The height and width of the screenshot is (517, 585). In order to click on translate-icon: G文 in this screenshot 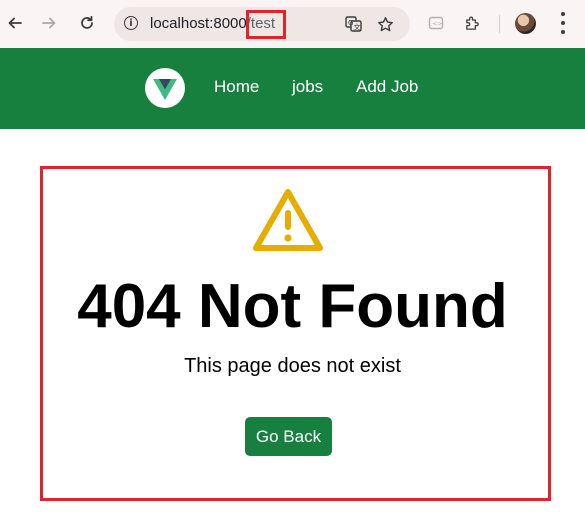, I will do `click(353, 24)`.